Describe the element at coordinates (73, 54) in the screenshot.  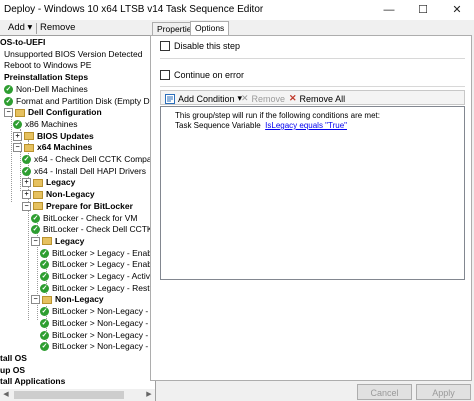
I see `tree-item: Unsupported BIOS Version Detected` at that location.